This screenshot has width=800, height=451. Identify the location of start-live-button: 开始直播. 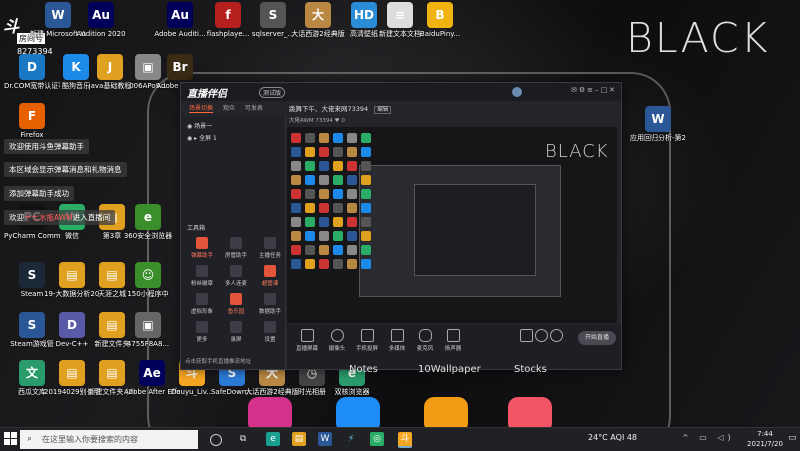
(597, 338).